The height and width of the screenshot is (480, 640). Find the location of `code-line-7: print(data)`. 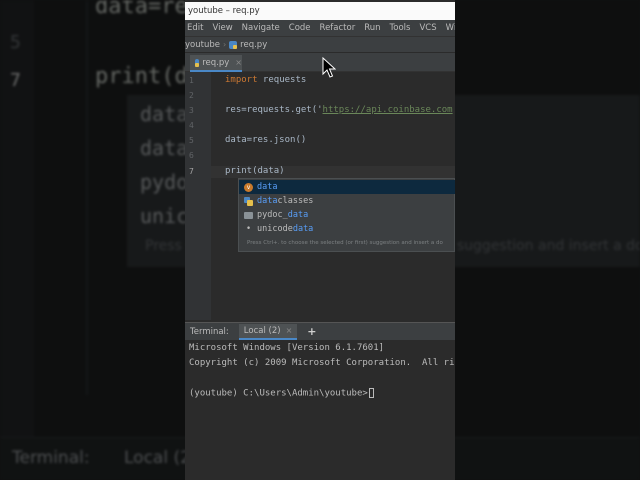

code-line-7: print(data) is located at coordinates (255, 171).